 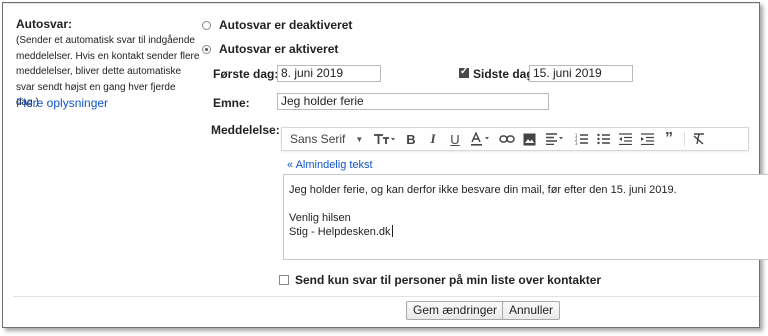 What do you see at coordinates (555, 139) in the screenshot?
I see `align-icon` at bounding box center [555, 139].